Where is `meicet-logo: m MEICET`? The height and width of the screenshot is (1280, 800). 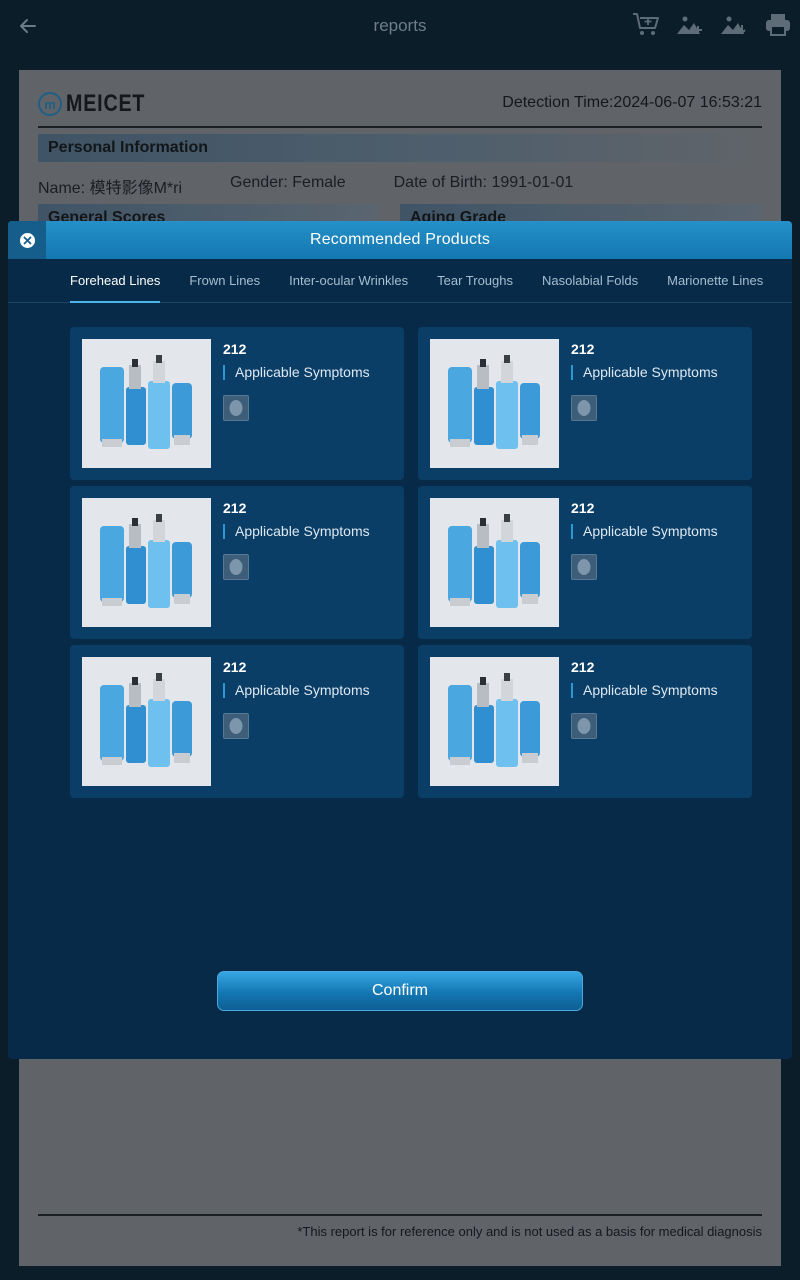 meicet-logo: m MEICET is located at coordinates (100, 104).